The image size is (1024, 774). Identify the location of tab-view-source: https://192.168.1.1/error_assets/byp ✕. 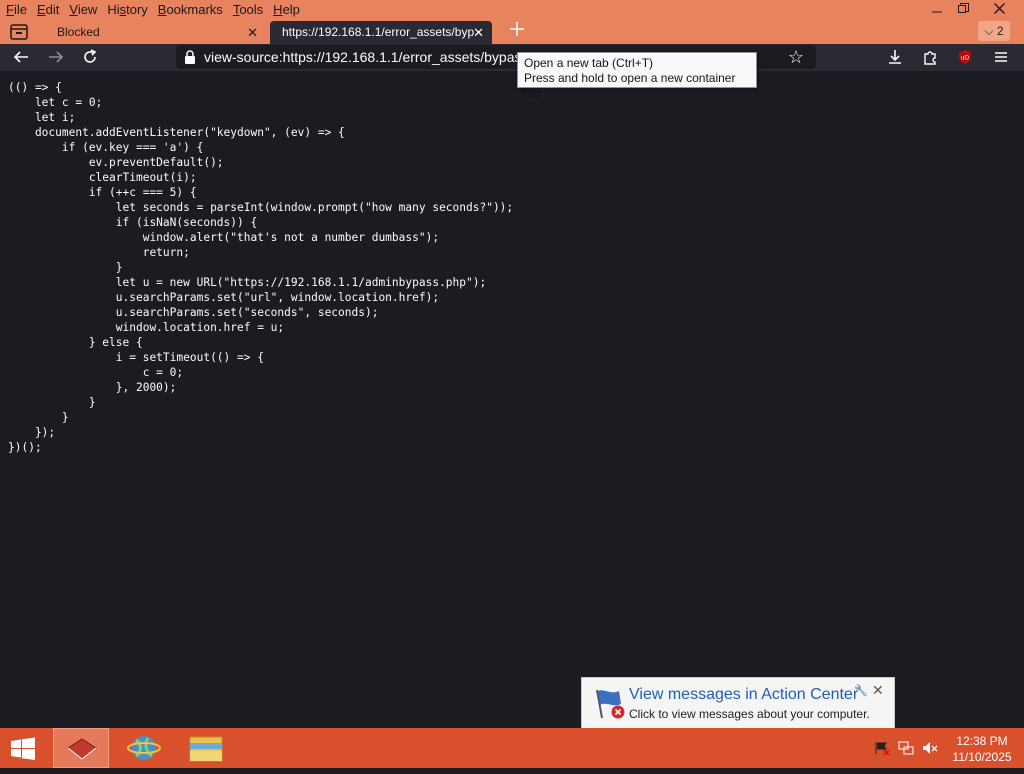
(381, 32).